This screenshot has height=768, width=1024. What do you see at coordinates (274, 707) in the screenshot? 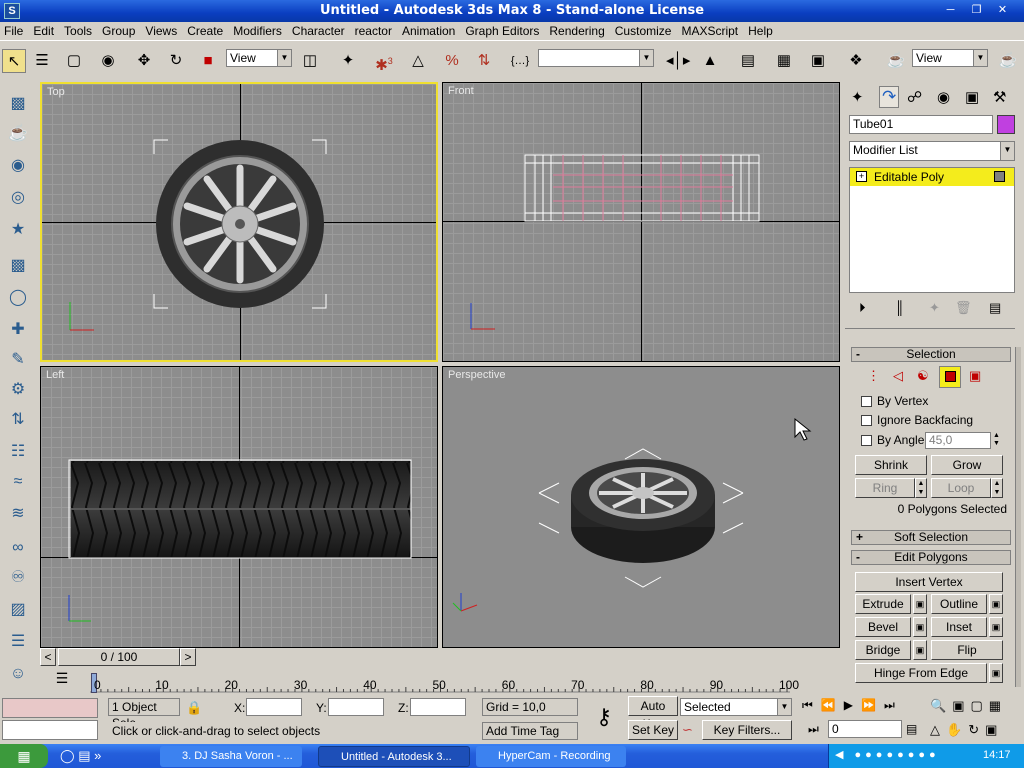
I see `x-coordinate-field` at bounding box center [274, 707].